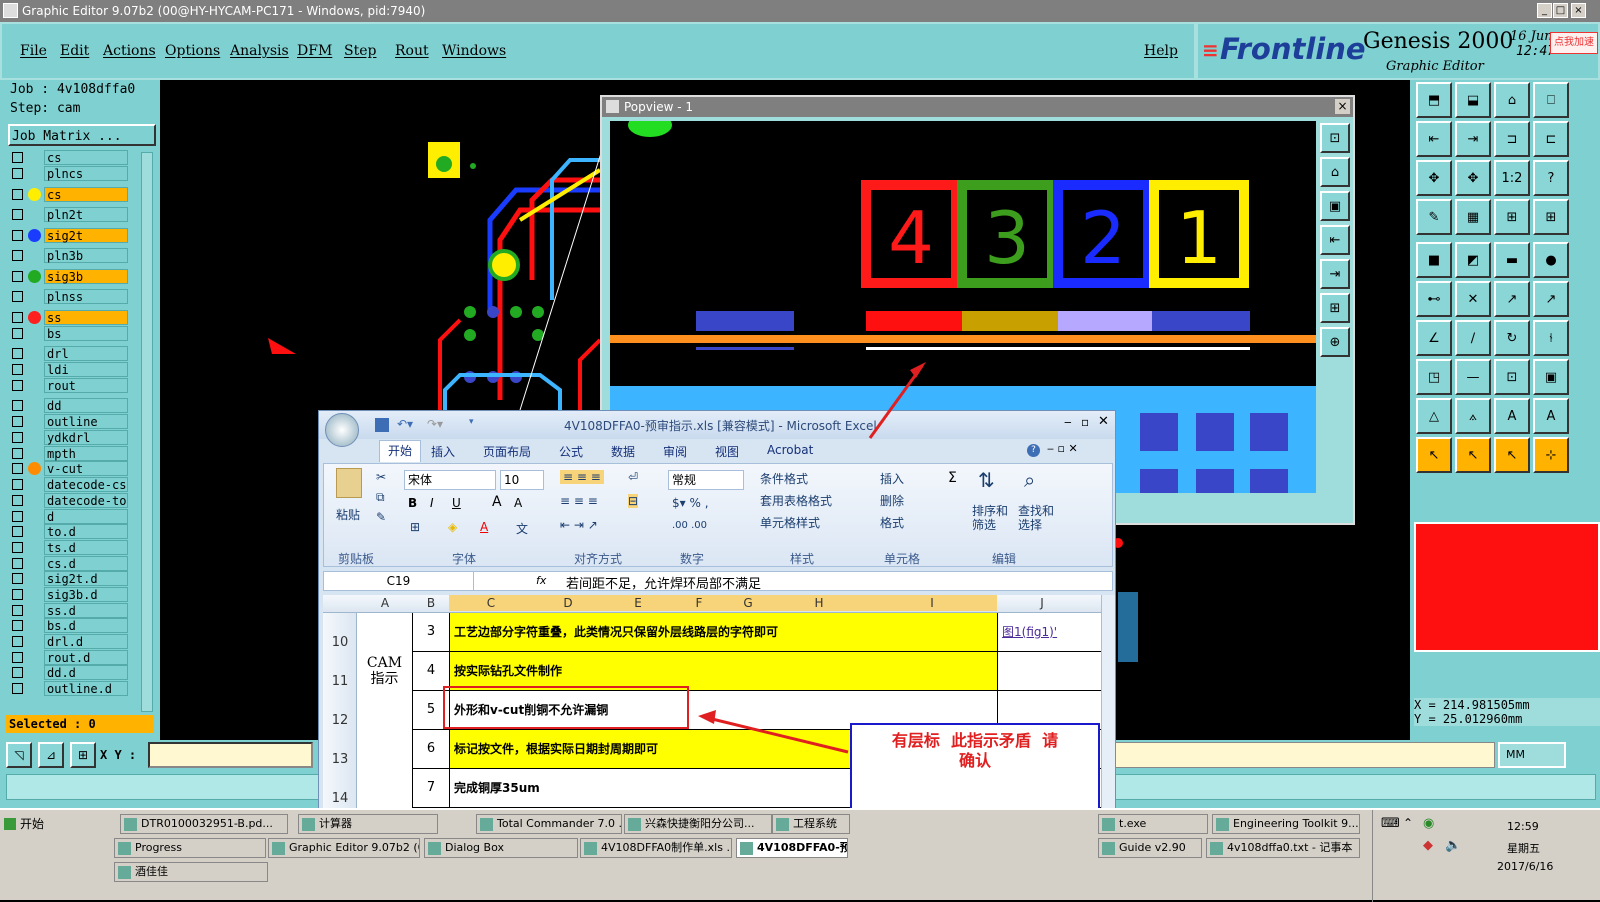  I want to click on layer-row-sig3b: sig3b, so click(68, 276).